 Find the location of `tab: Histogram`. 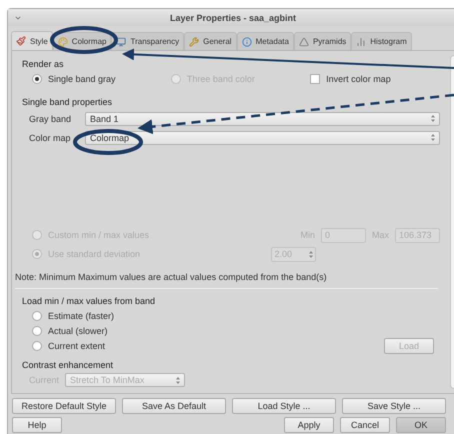

tab: Histogram is located at coordinates (381, 41).